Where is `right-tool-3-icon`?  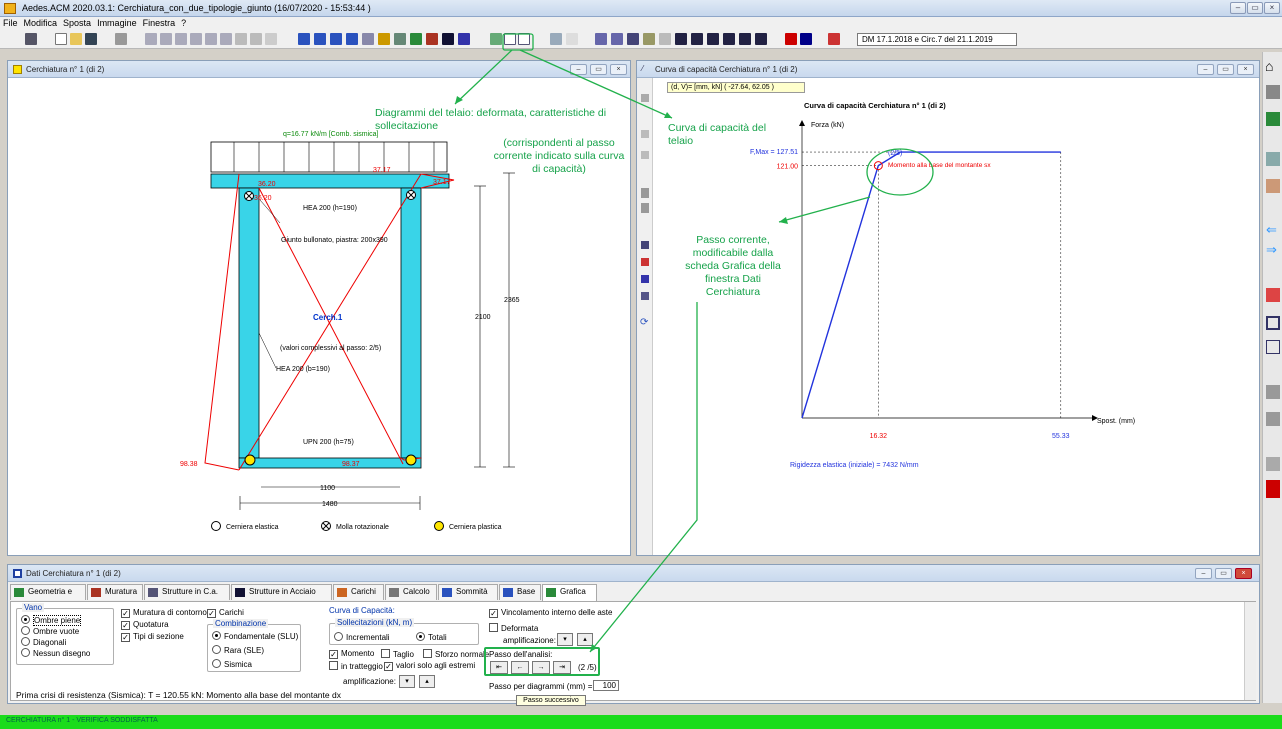 right-tool-3-icon is located at coordinates (1273, 159).